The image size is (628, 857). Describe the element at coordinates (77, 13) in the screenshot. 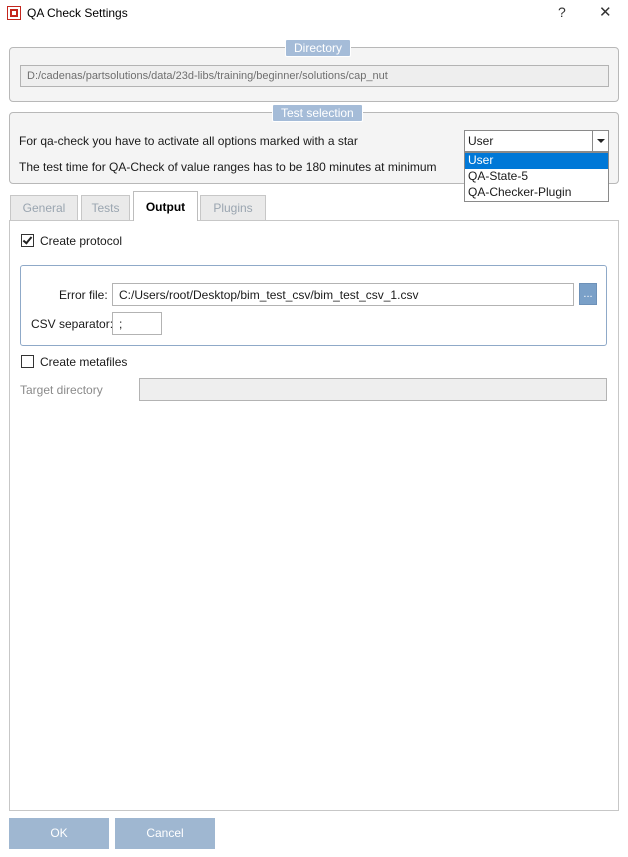

I see `window-title: QA Check Settings` at that location.